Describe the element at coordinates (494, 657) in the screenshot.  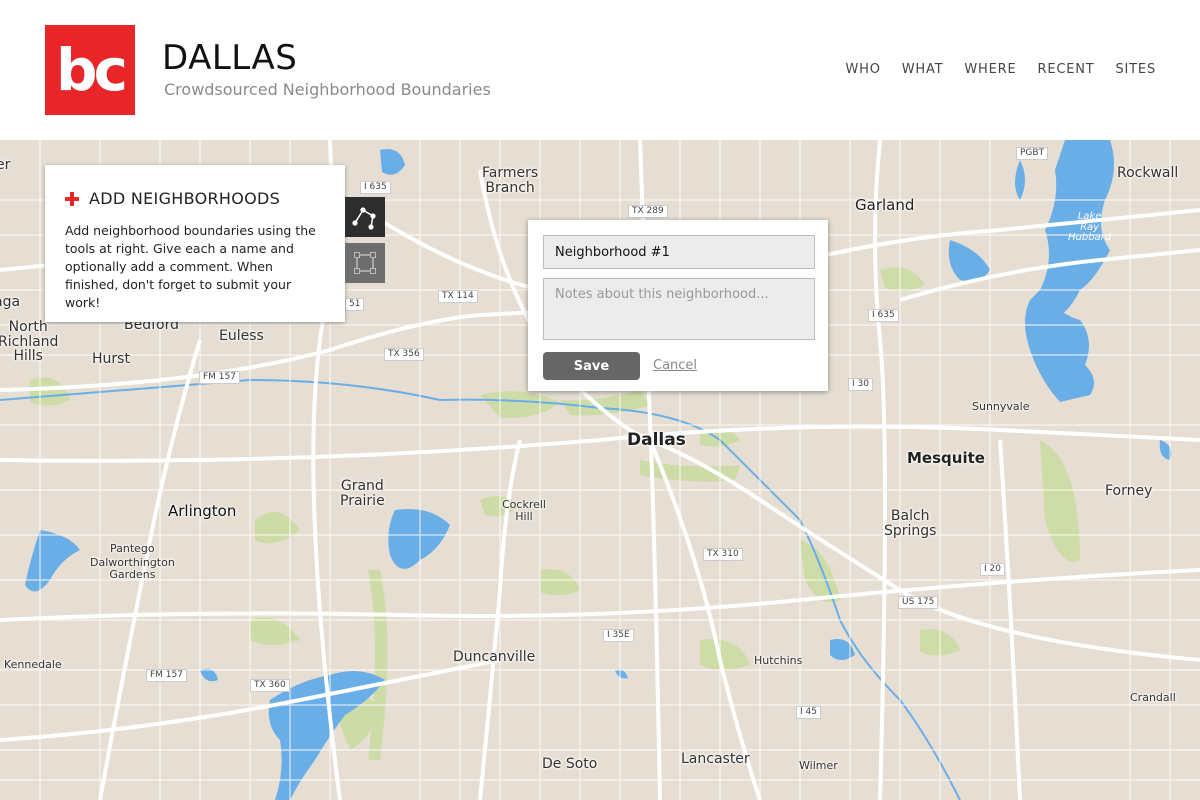
I see `place-label: Duncanville` at that location.